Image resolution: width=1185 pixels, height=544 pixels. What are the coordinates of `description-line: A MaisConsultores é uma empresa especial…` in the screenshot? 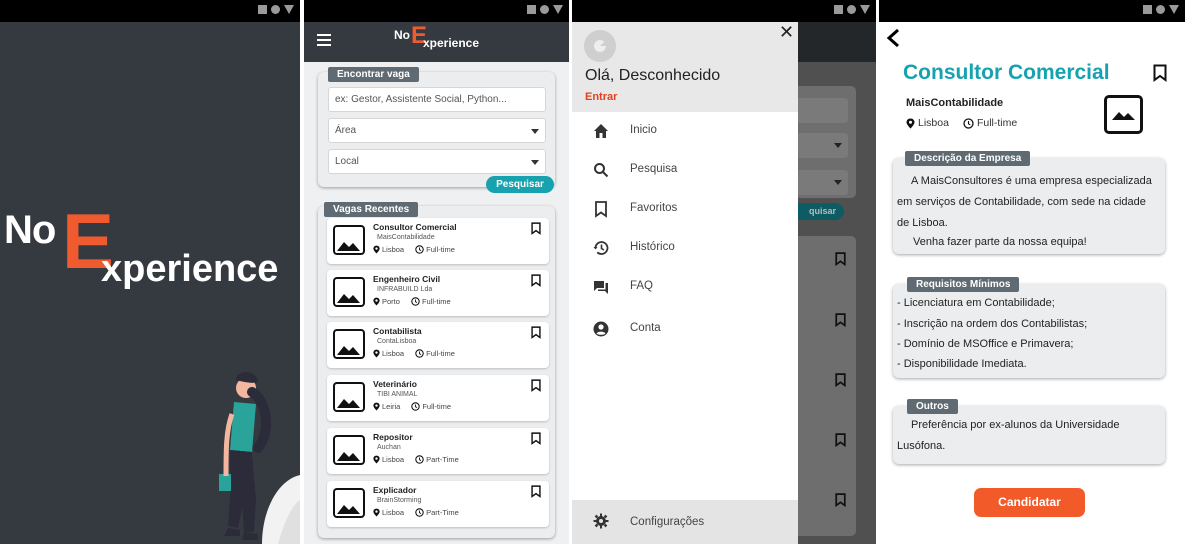 It's located at (1031, 181).